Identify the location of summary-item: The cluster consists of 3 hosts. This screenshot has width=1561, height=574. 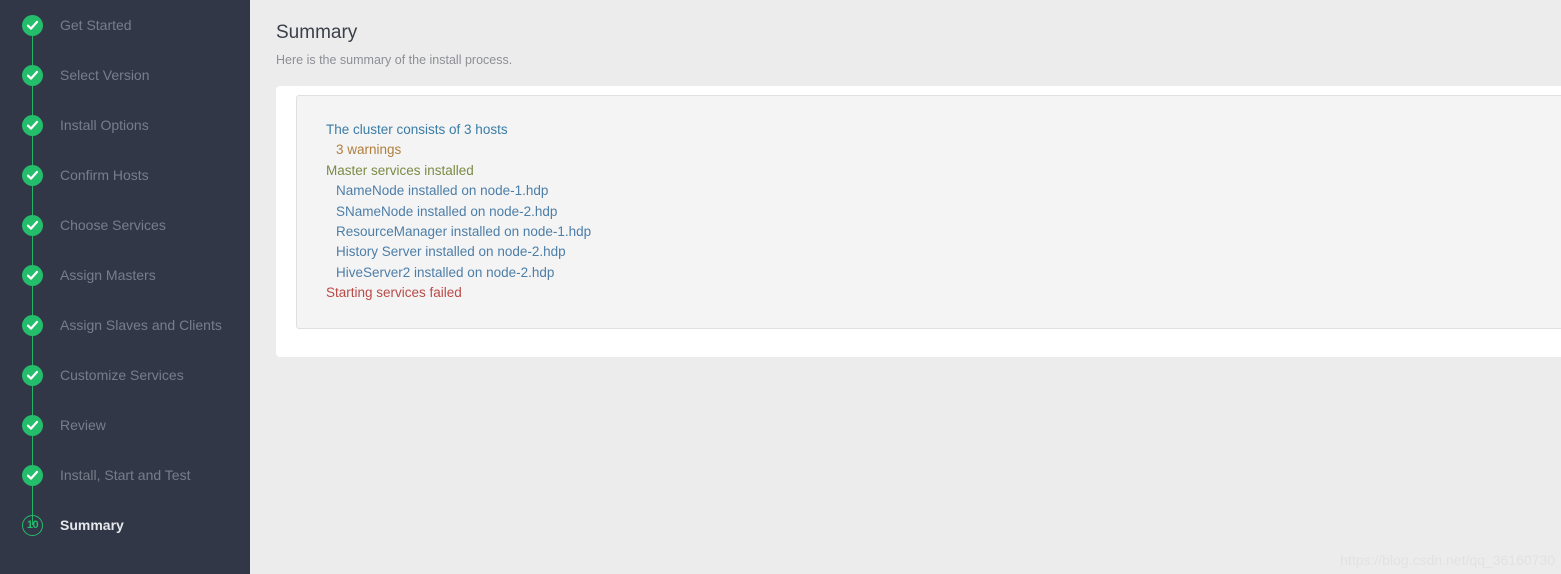
(417, 129).